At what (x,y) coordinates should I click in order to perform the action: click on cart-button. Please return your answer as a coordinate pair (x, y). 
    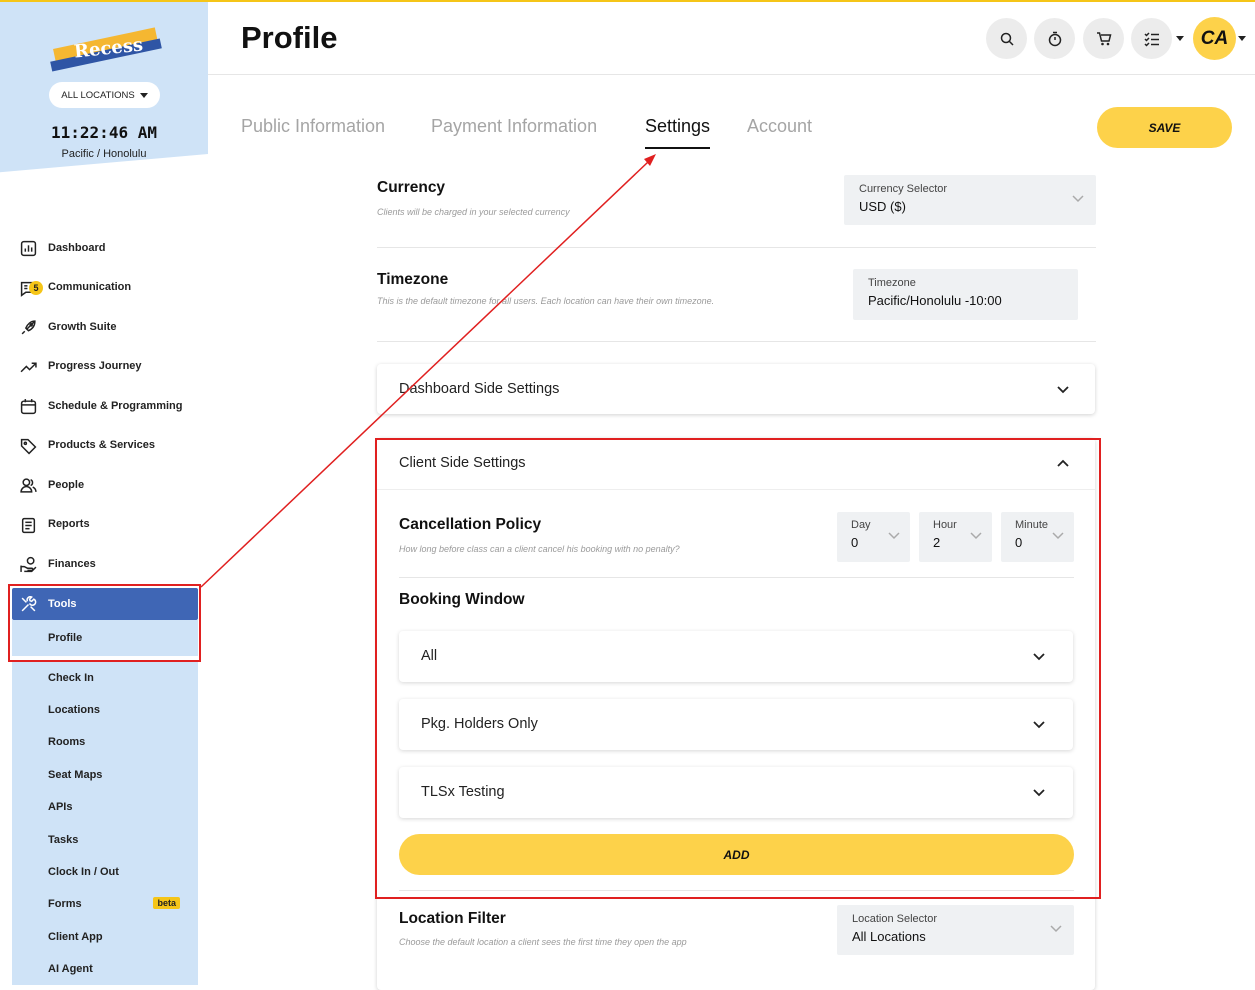
    Looking at the image, I should click on (1103, 38).